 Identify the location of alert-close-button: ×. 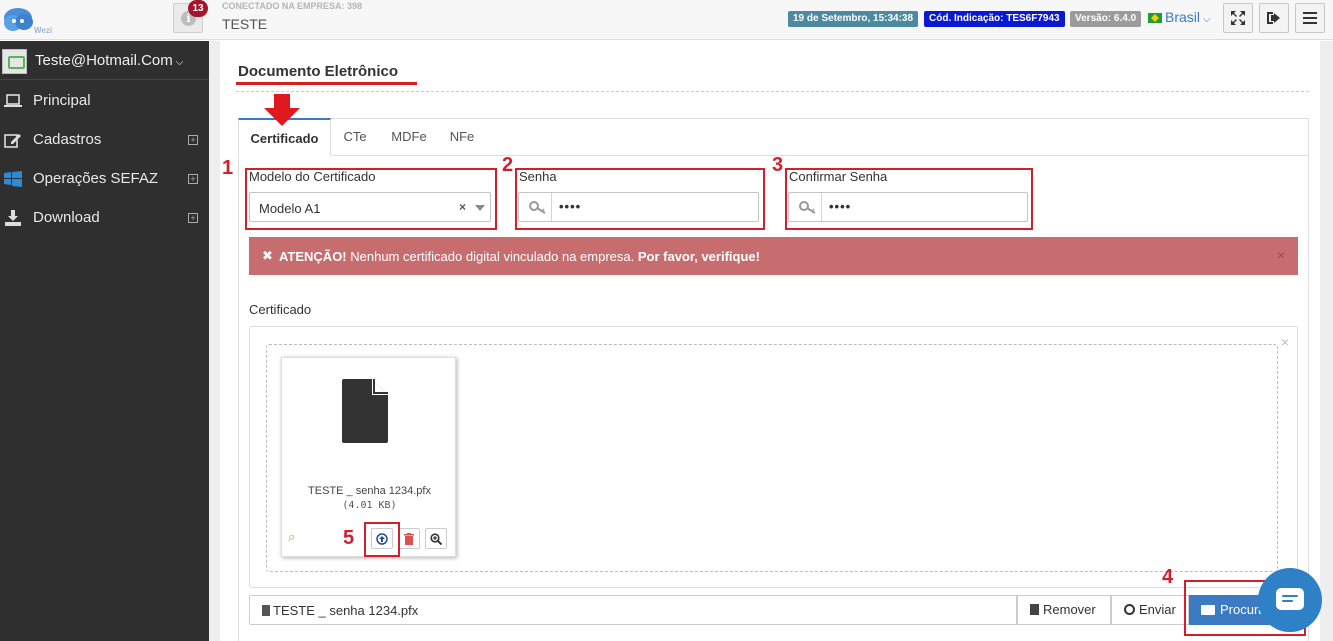
(1281, 255).